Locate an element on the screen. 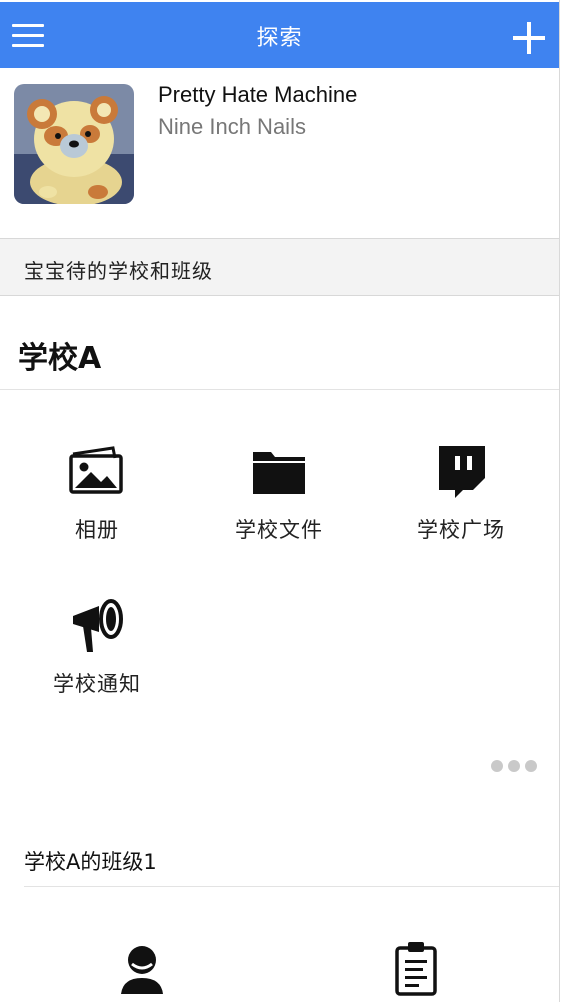  folder-icon is located at coordinates (279, 474).